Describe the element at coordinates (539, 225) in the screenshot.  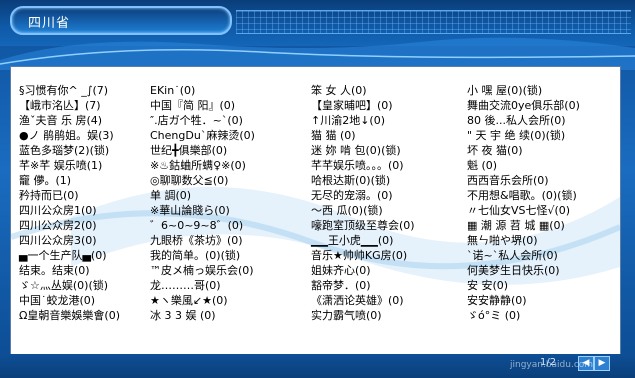
I see `room-item: ▦ 潮 源 苕 城 ▦(0)` at that location.